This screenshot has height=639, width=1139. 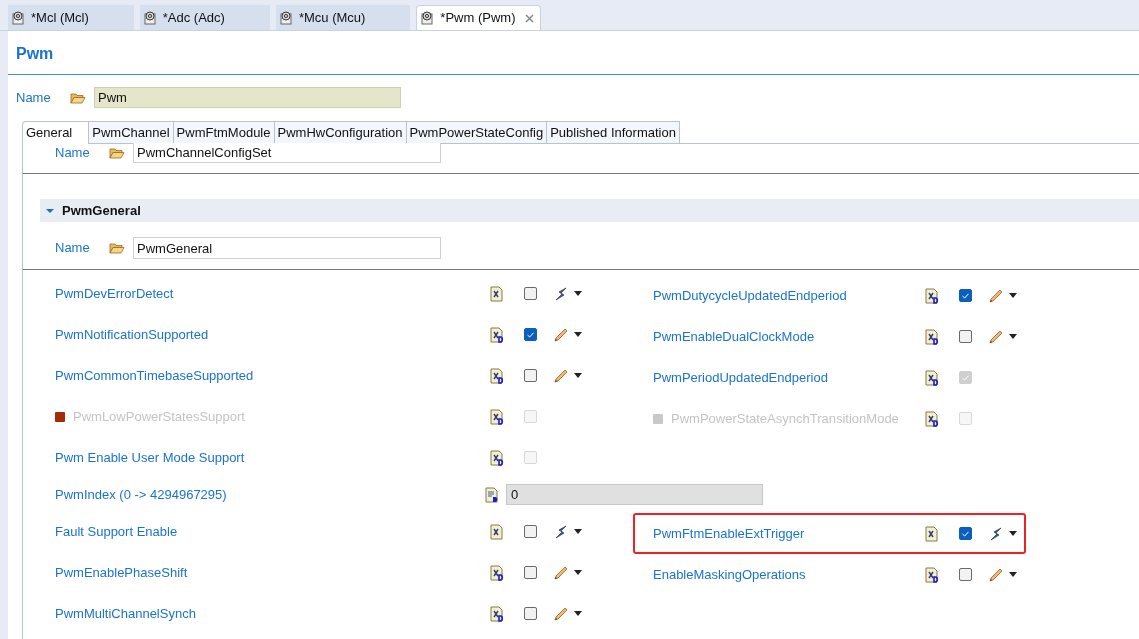 What do you see at coordinates (287, 248) in the screenshot?
I see `section-name-field: PwmGeneral` at bounding box center [287, 248].